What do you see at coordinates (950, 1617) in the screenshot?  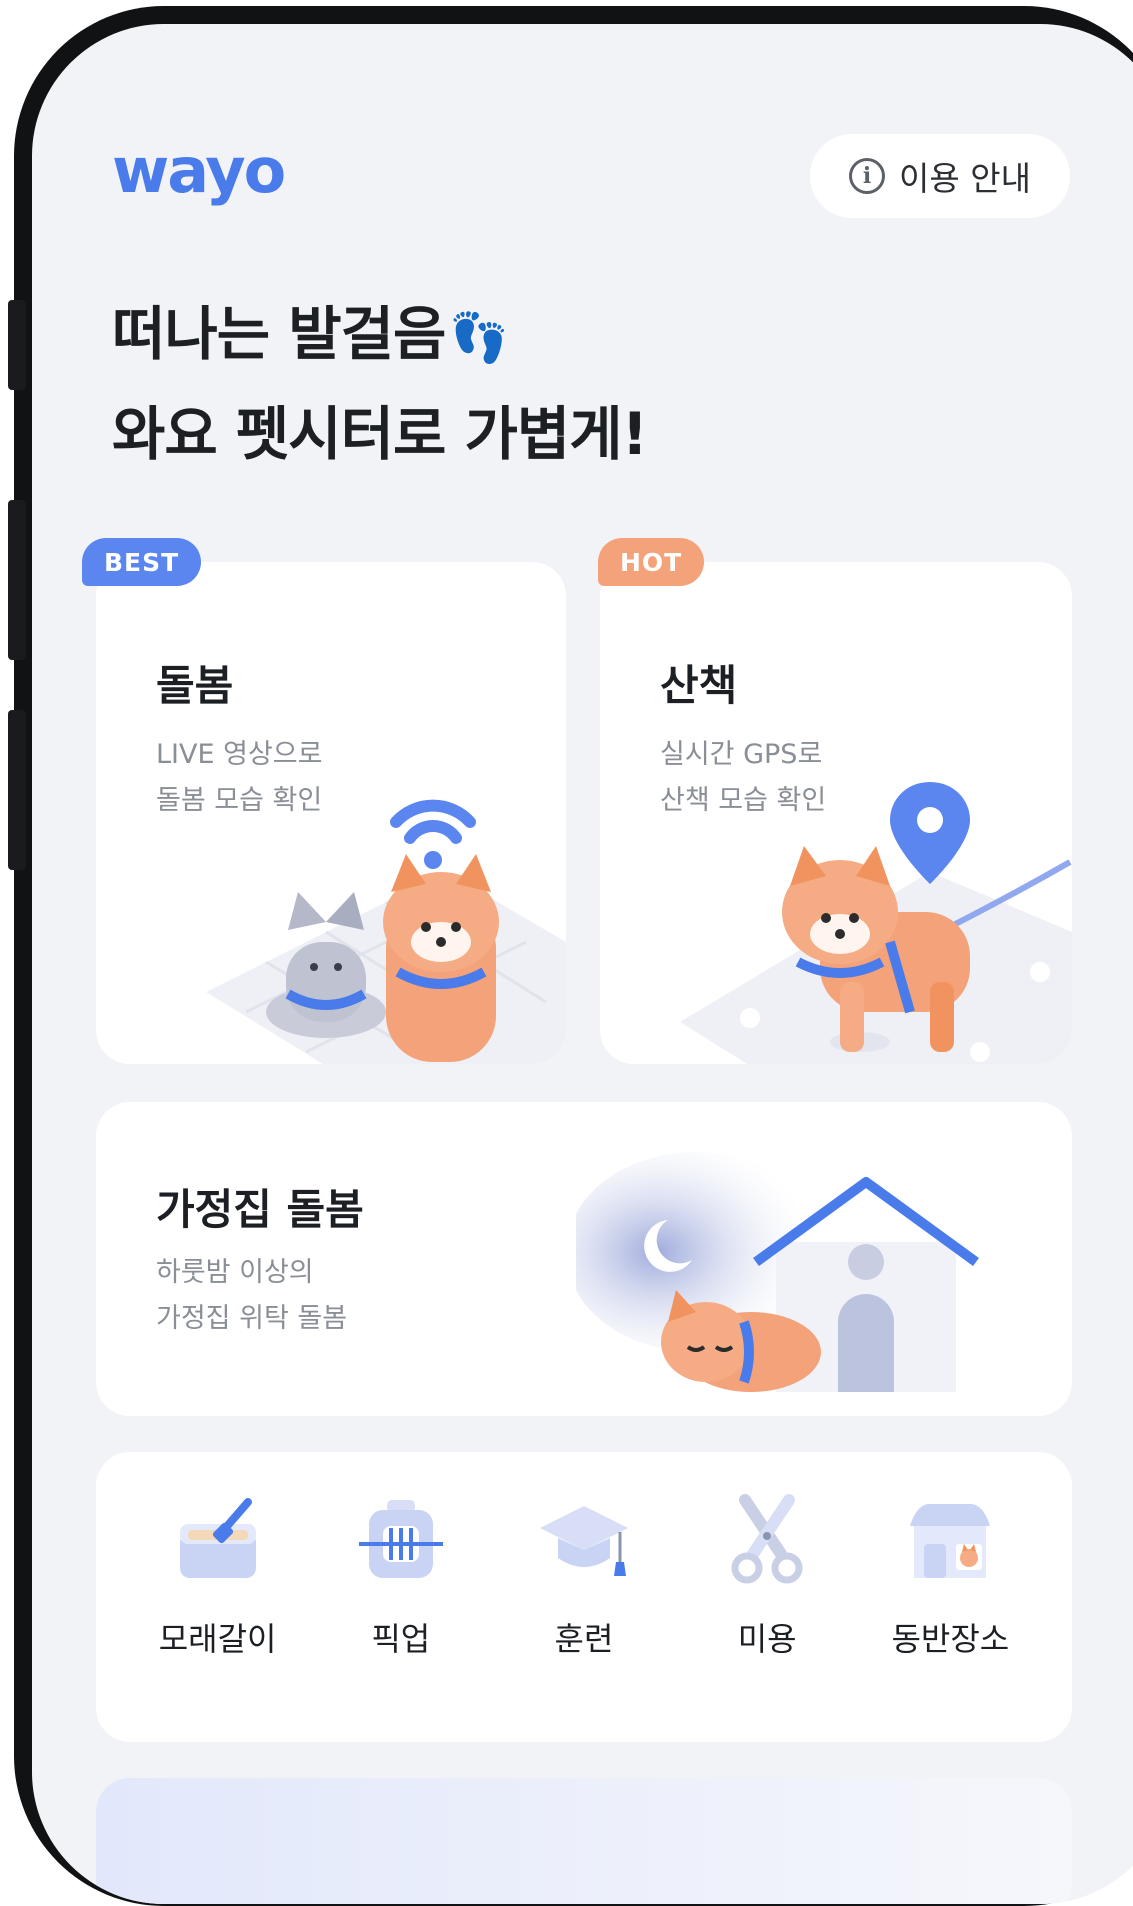 I see `service-pet-friendly-places: 동반장소` at bounding box center [950, 1617].